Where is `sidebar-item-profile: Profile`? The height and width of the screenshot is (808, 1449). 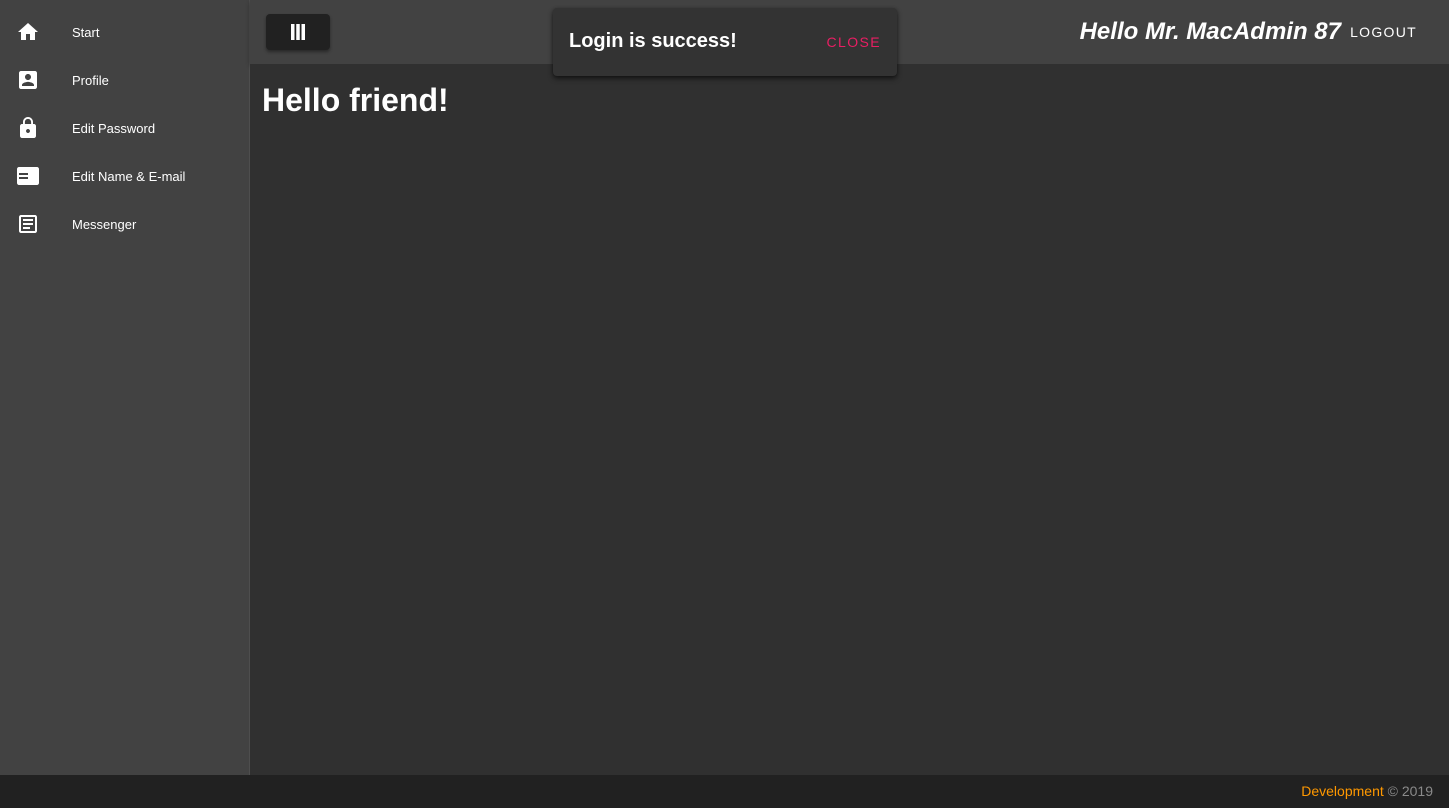 sidebar-item-profile: Profile is located at coordinates (124, 80).